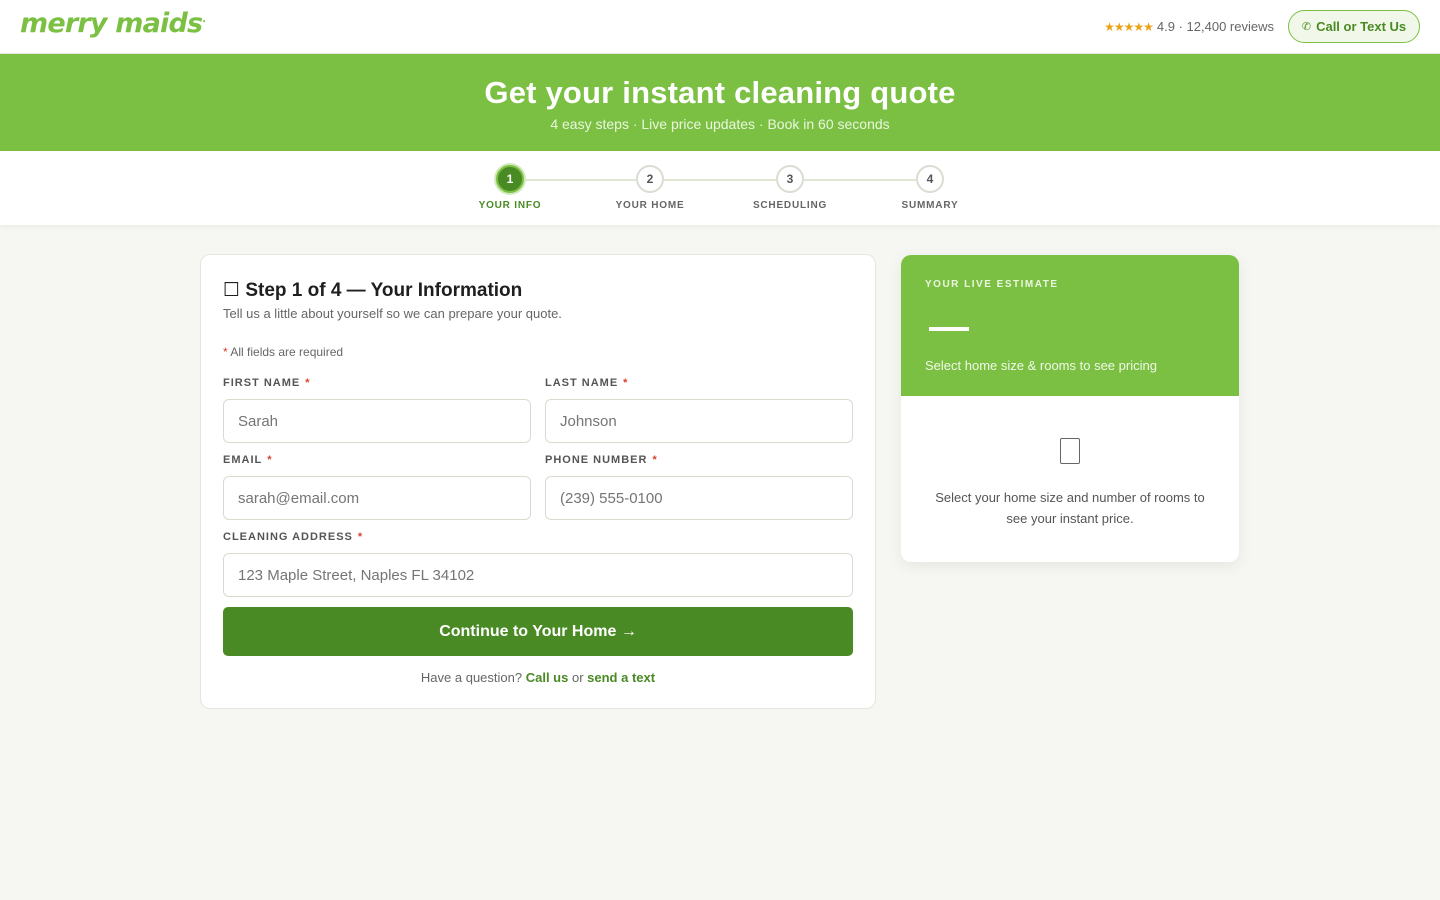 The width and height of the screenshot is (1440, 900). I want to click on required-fields-note: * All fields are required, so click(283, 352).